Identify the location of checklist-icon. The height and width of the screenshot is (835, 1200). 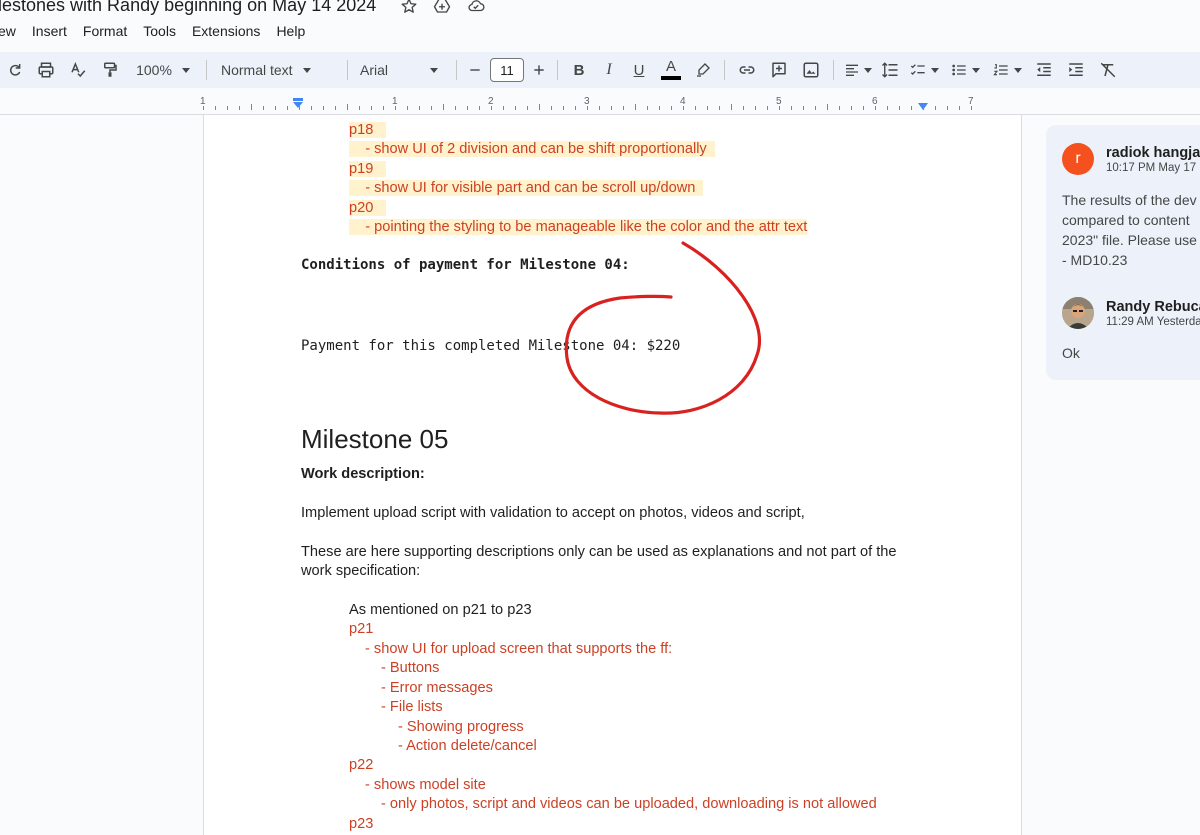
(917, 69).